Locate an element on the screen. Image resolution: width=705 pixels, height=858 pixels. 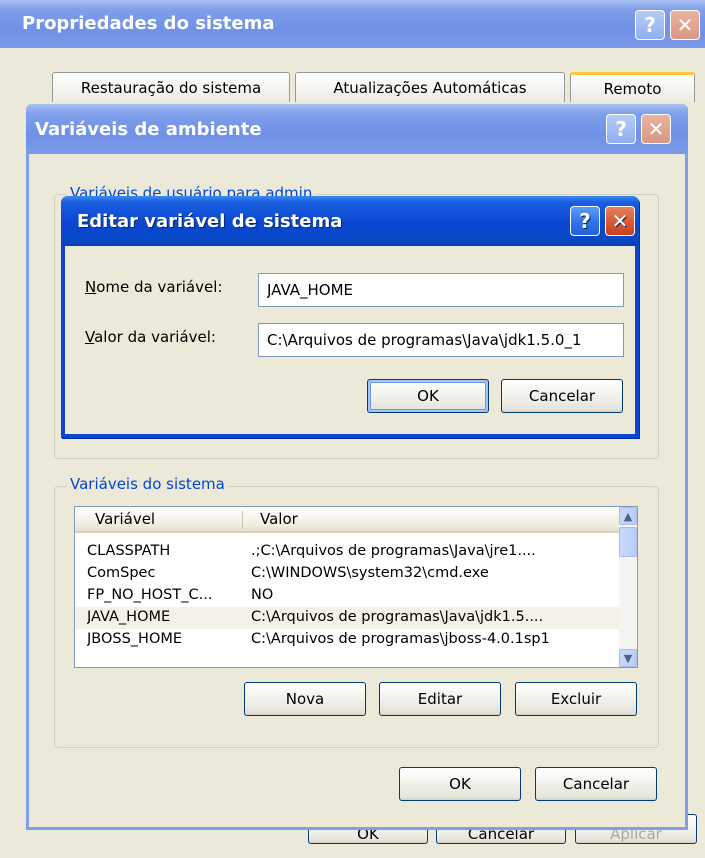
new-button: Nova is located at coordinates (305, 699).